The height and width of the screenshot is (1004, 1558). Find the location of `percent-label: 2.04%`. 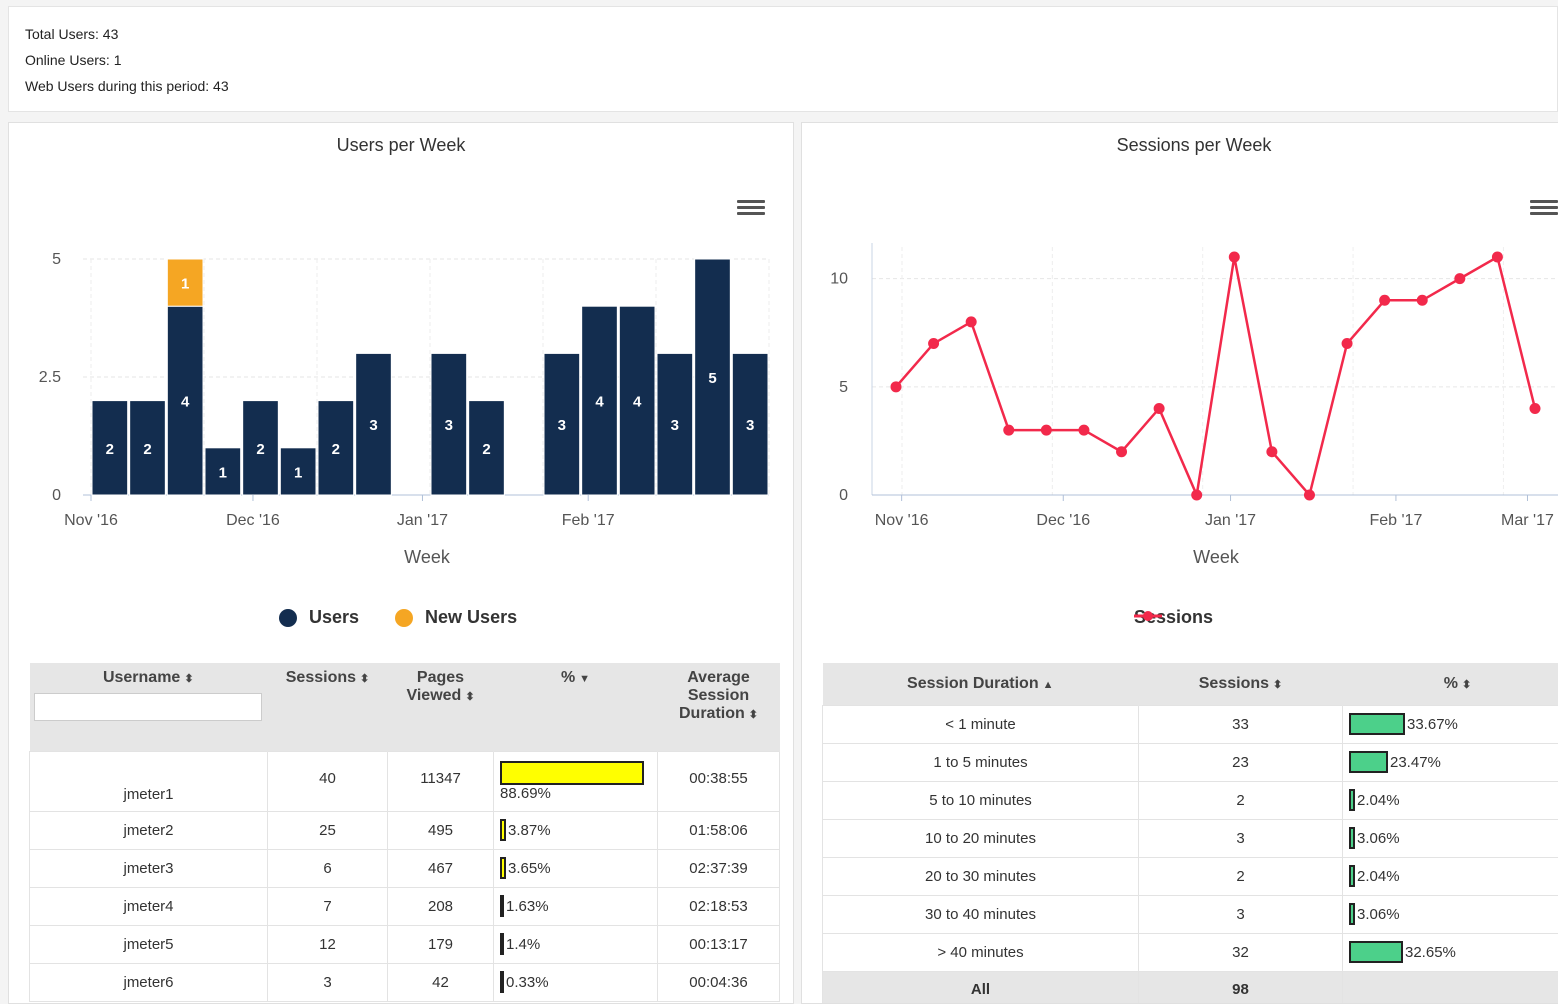

percent-label: 2.04% is located at coordinates (1378, 876).